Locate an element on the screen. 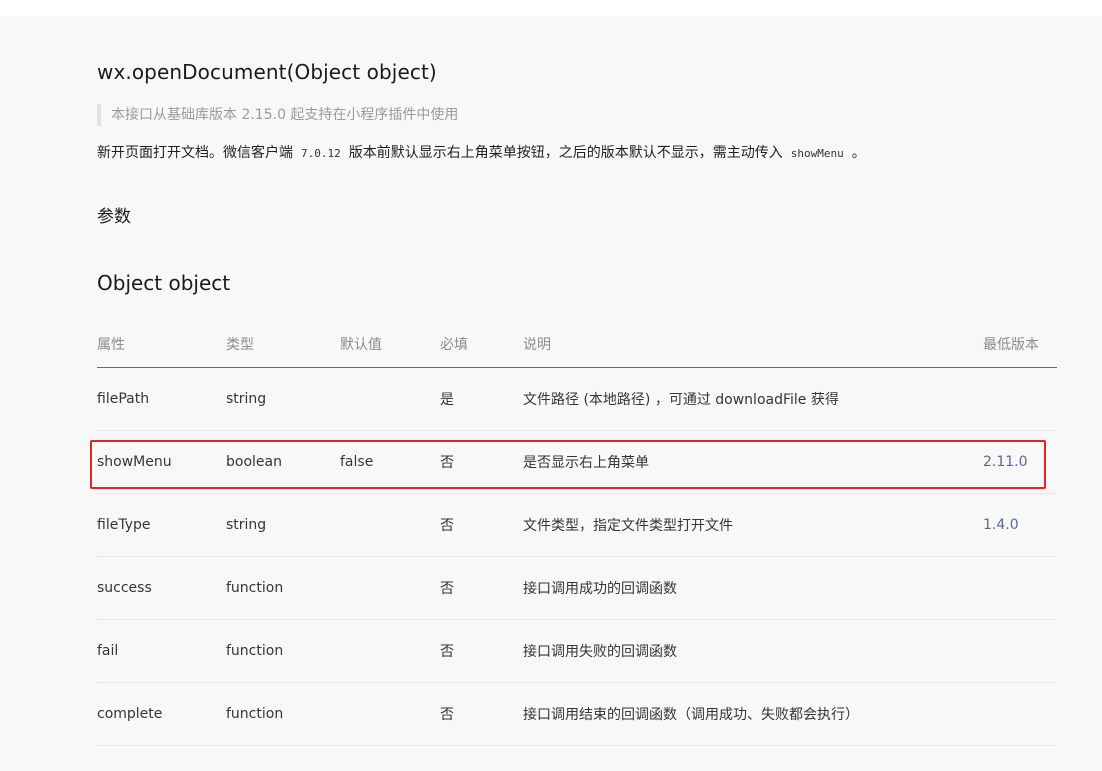  param-version: 2.11.0 is located at coordinates (1005, 462).